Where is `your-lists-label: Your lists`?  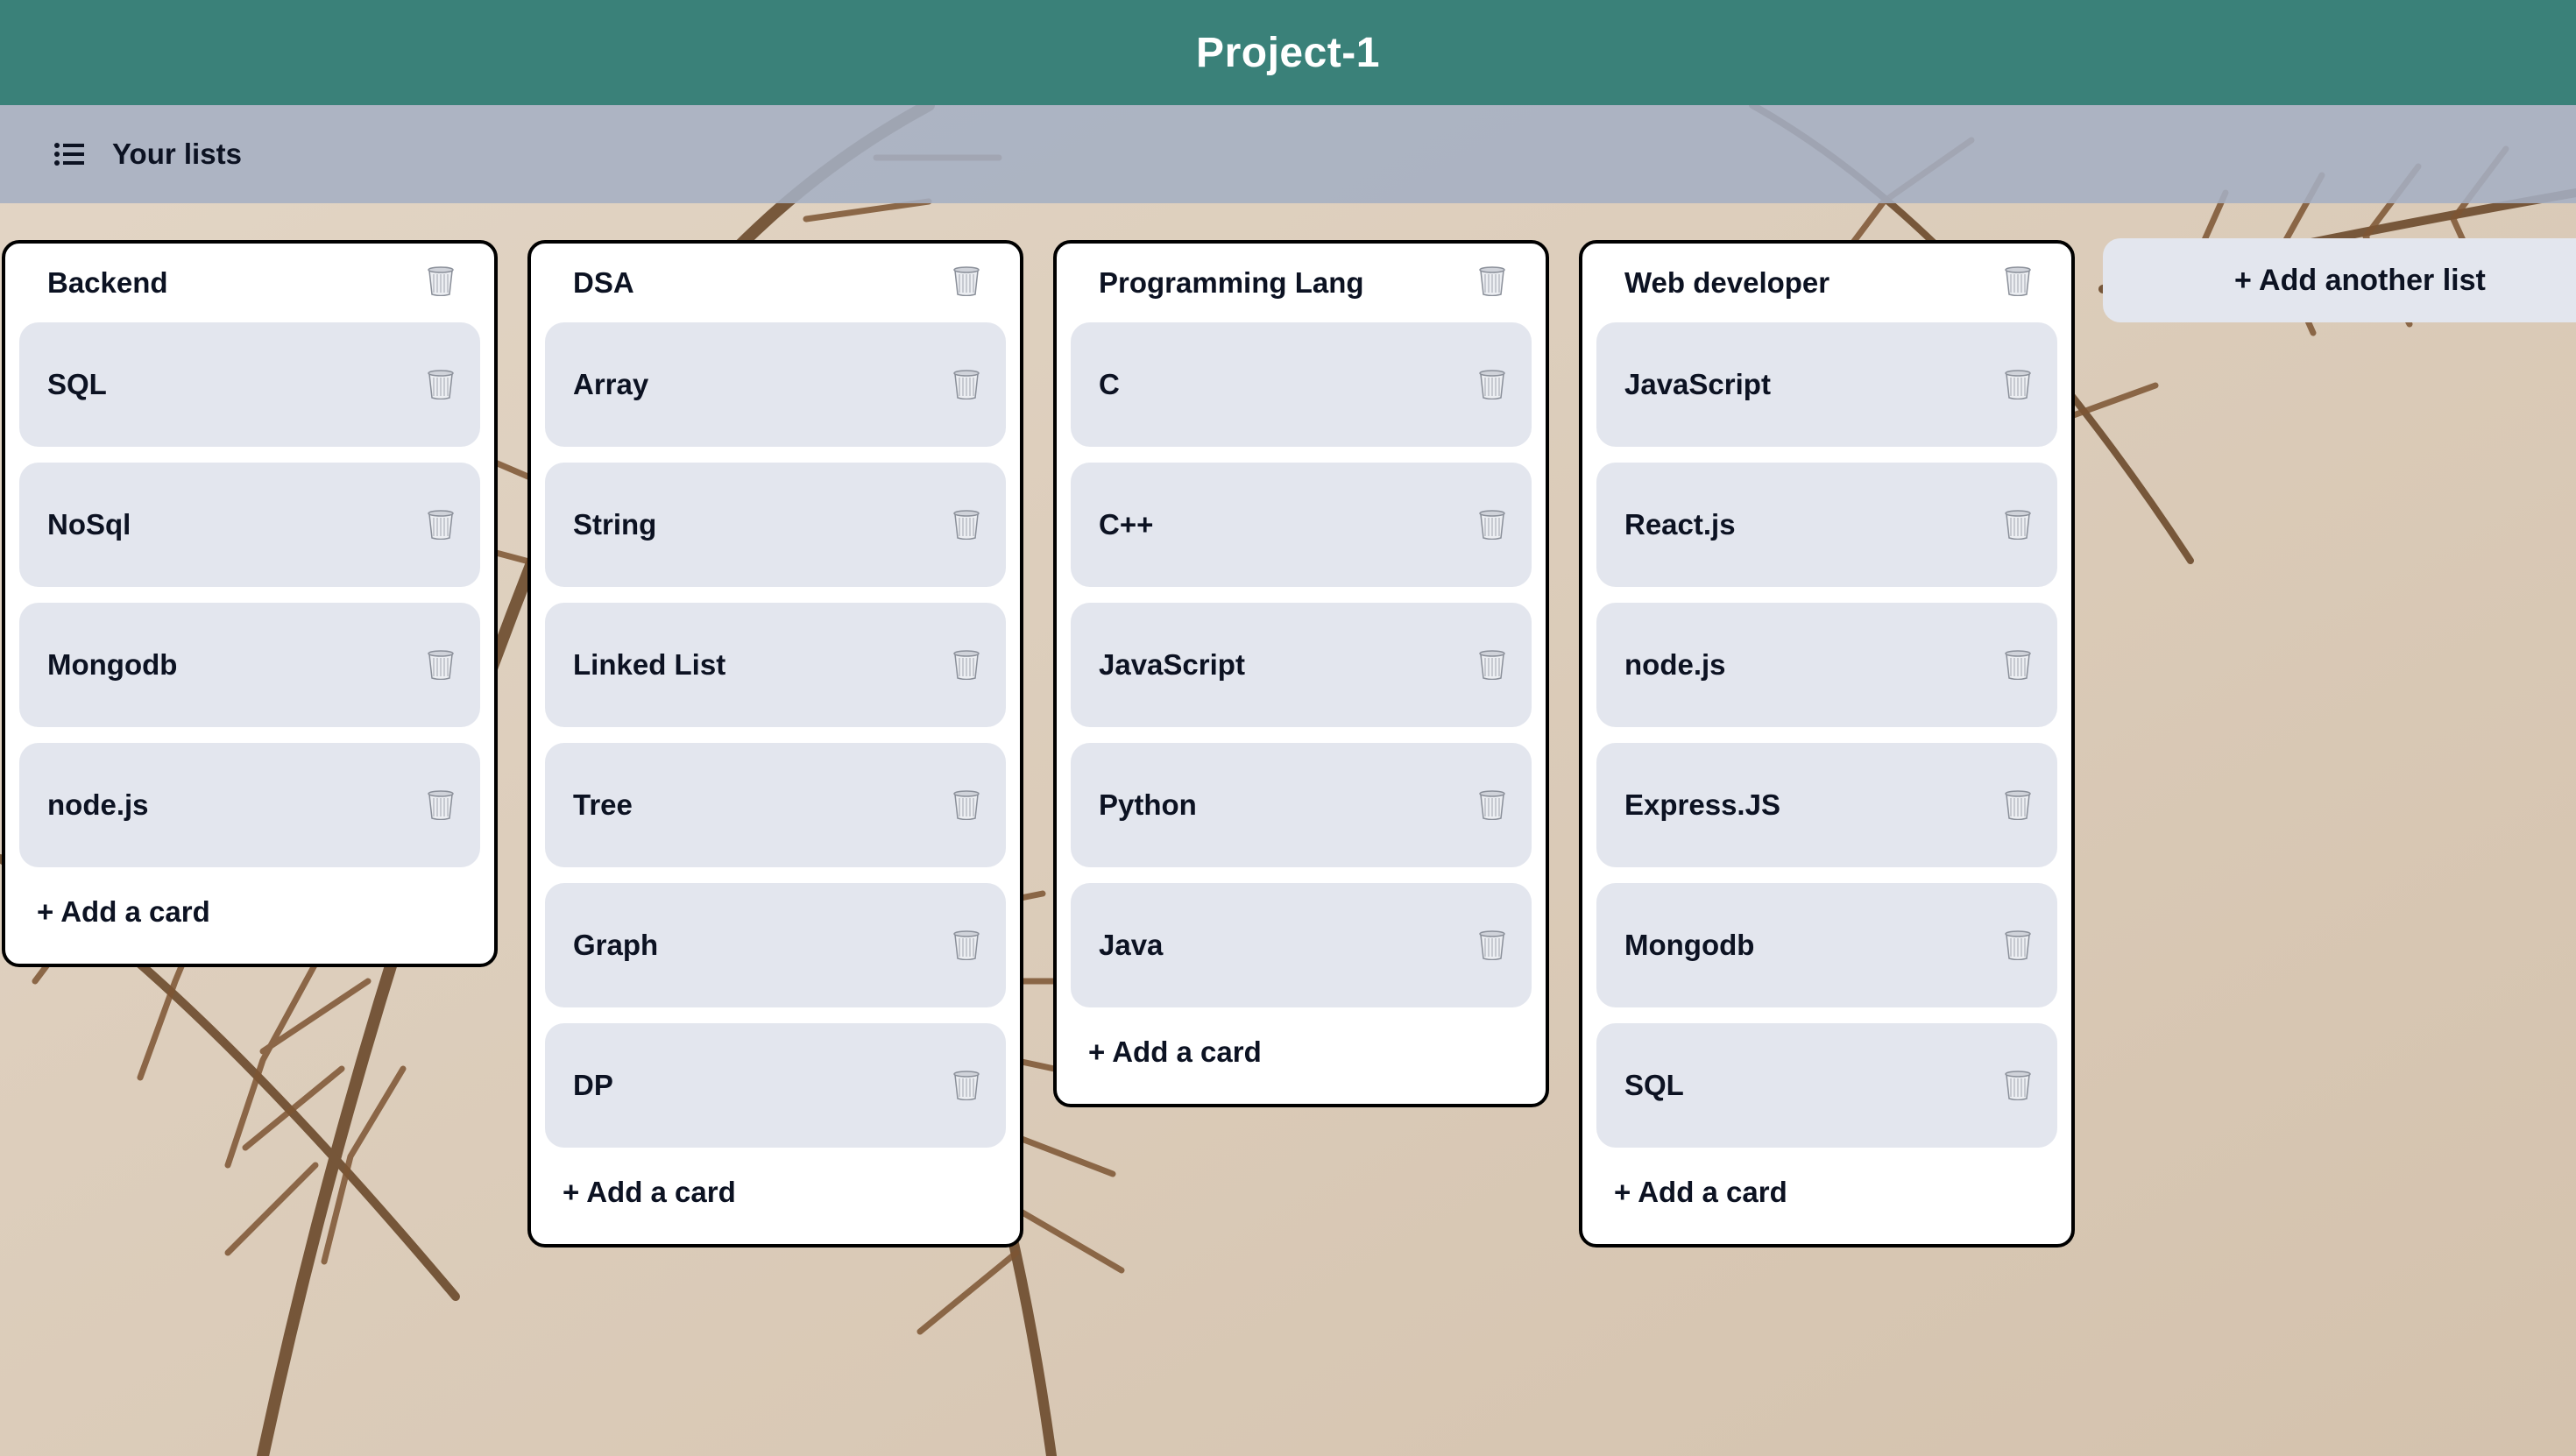
your-lists-label: Your lists is located at coordinates (177, 154).